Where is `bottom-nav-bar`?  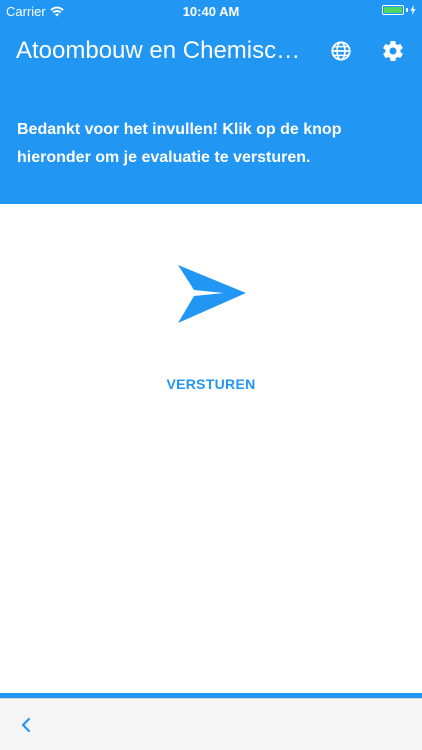
bottom-nav-bar is located at coordinates (211, 724).